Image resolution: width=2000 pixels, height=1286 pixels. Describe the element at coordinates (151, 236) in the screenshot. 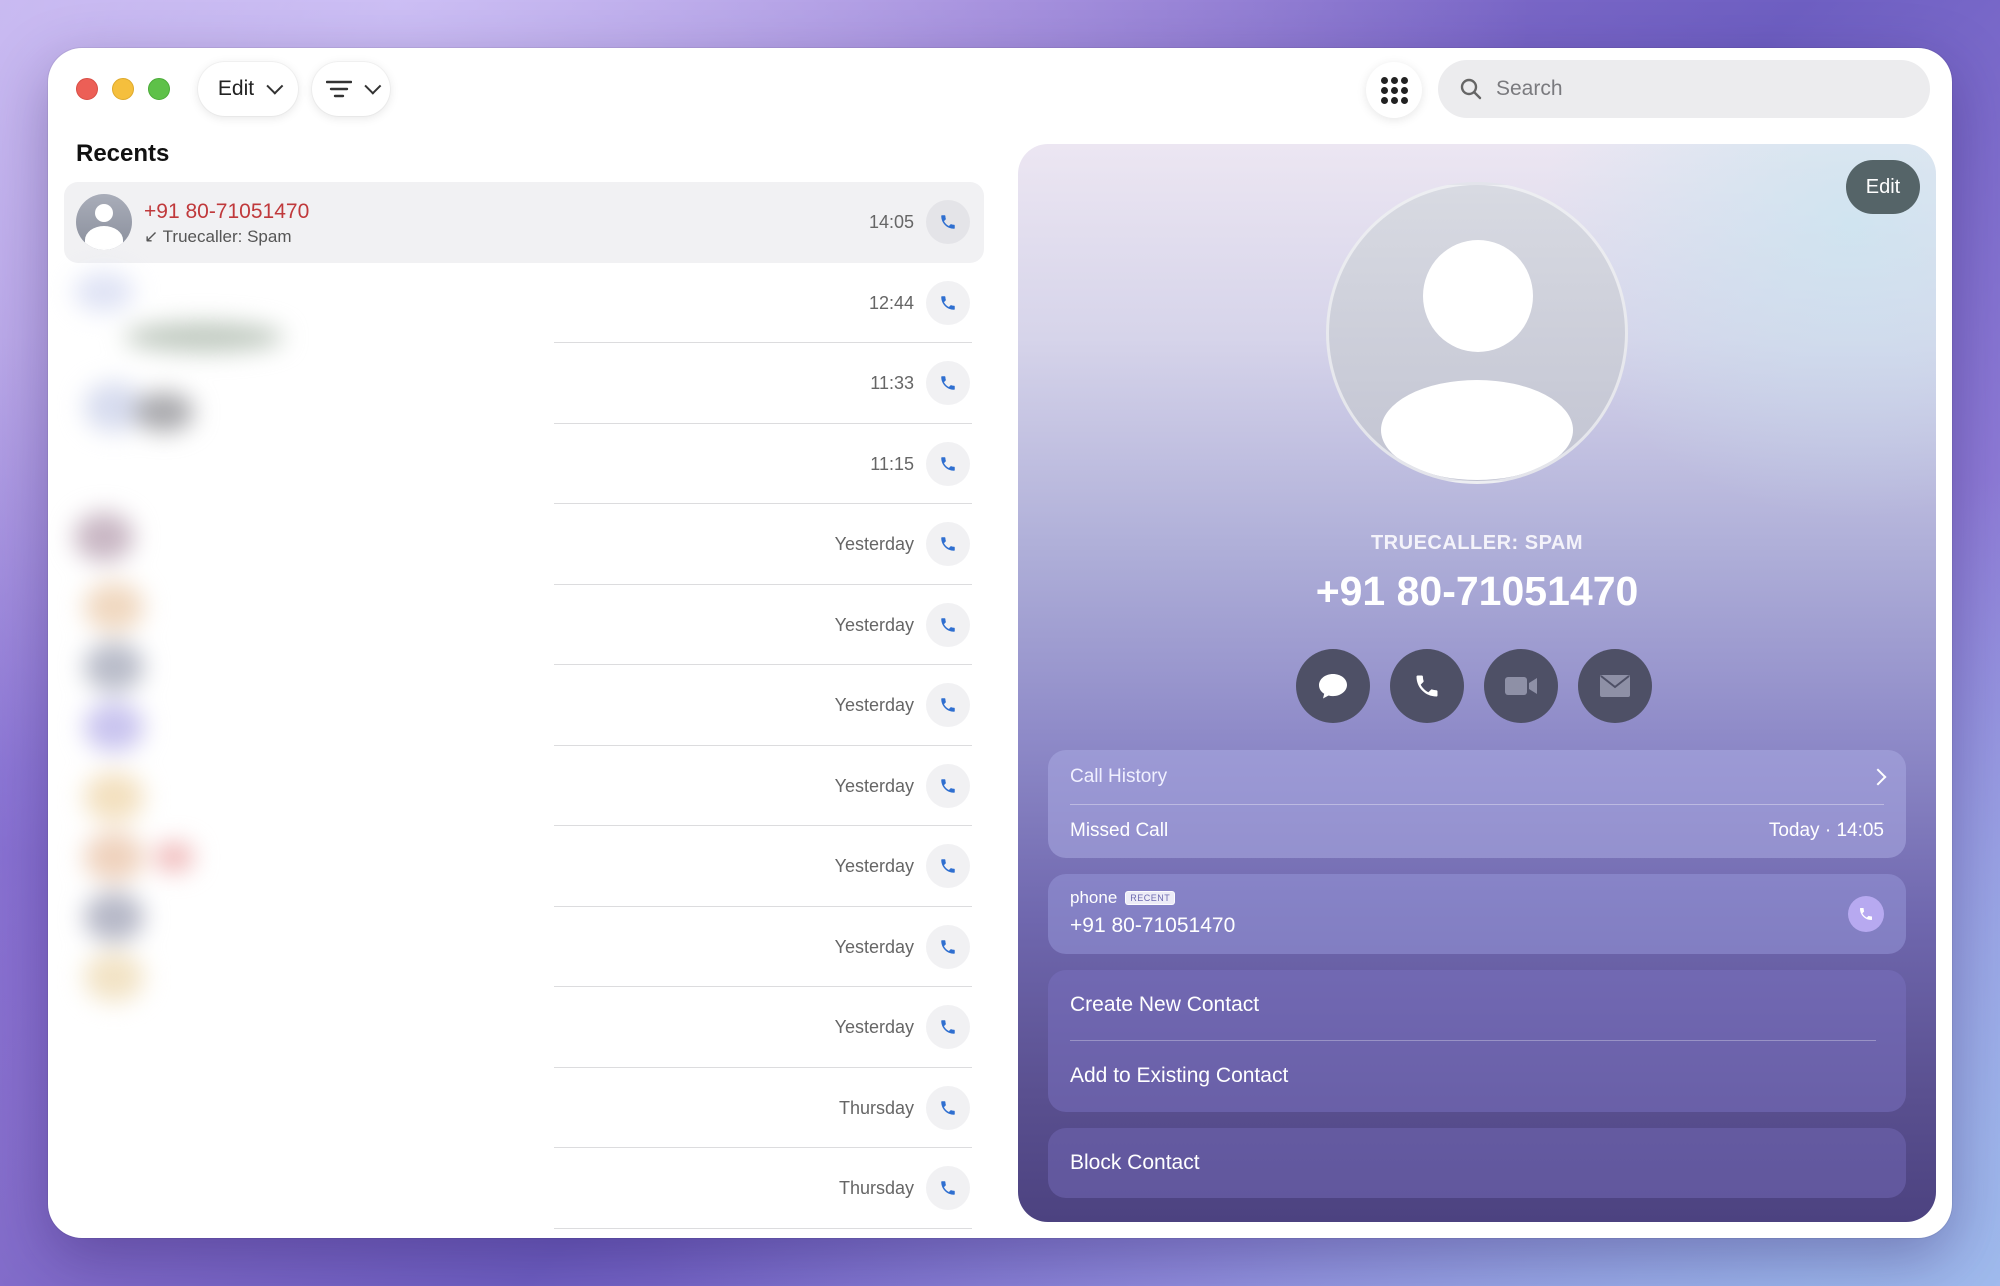

I see `incoming-arrow-icon: ↙` at that location.